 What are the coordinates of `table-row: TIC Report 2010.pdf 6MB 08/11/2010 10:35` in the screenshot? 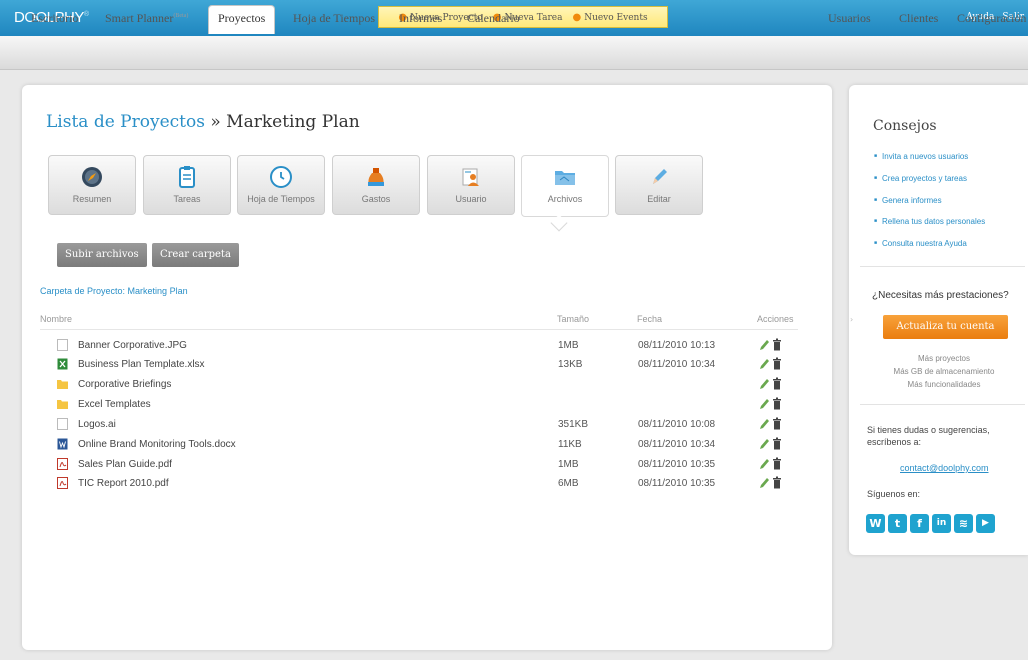 It's located at (420, 484).